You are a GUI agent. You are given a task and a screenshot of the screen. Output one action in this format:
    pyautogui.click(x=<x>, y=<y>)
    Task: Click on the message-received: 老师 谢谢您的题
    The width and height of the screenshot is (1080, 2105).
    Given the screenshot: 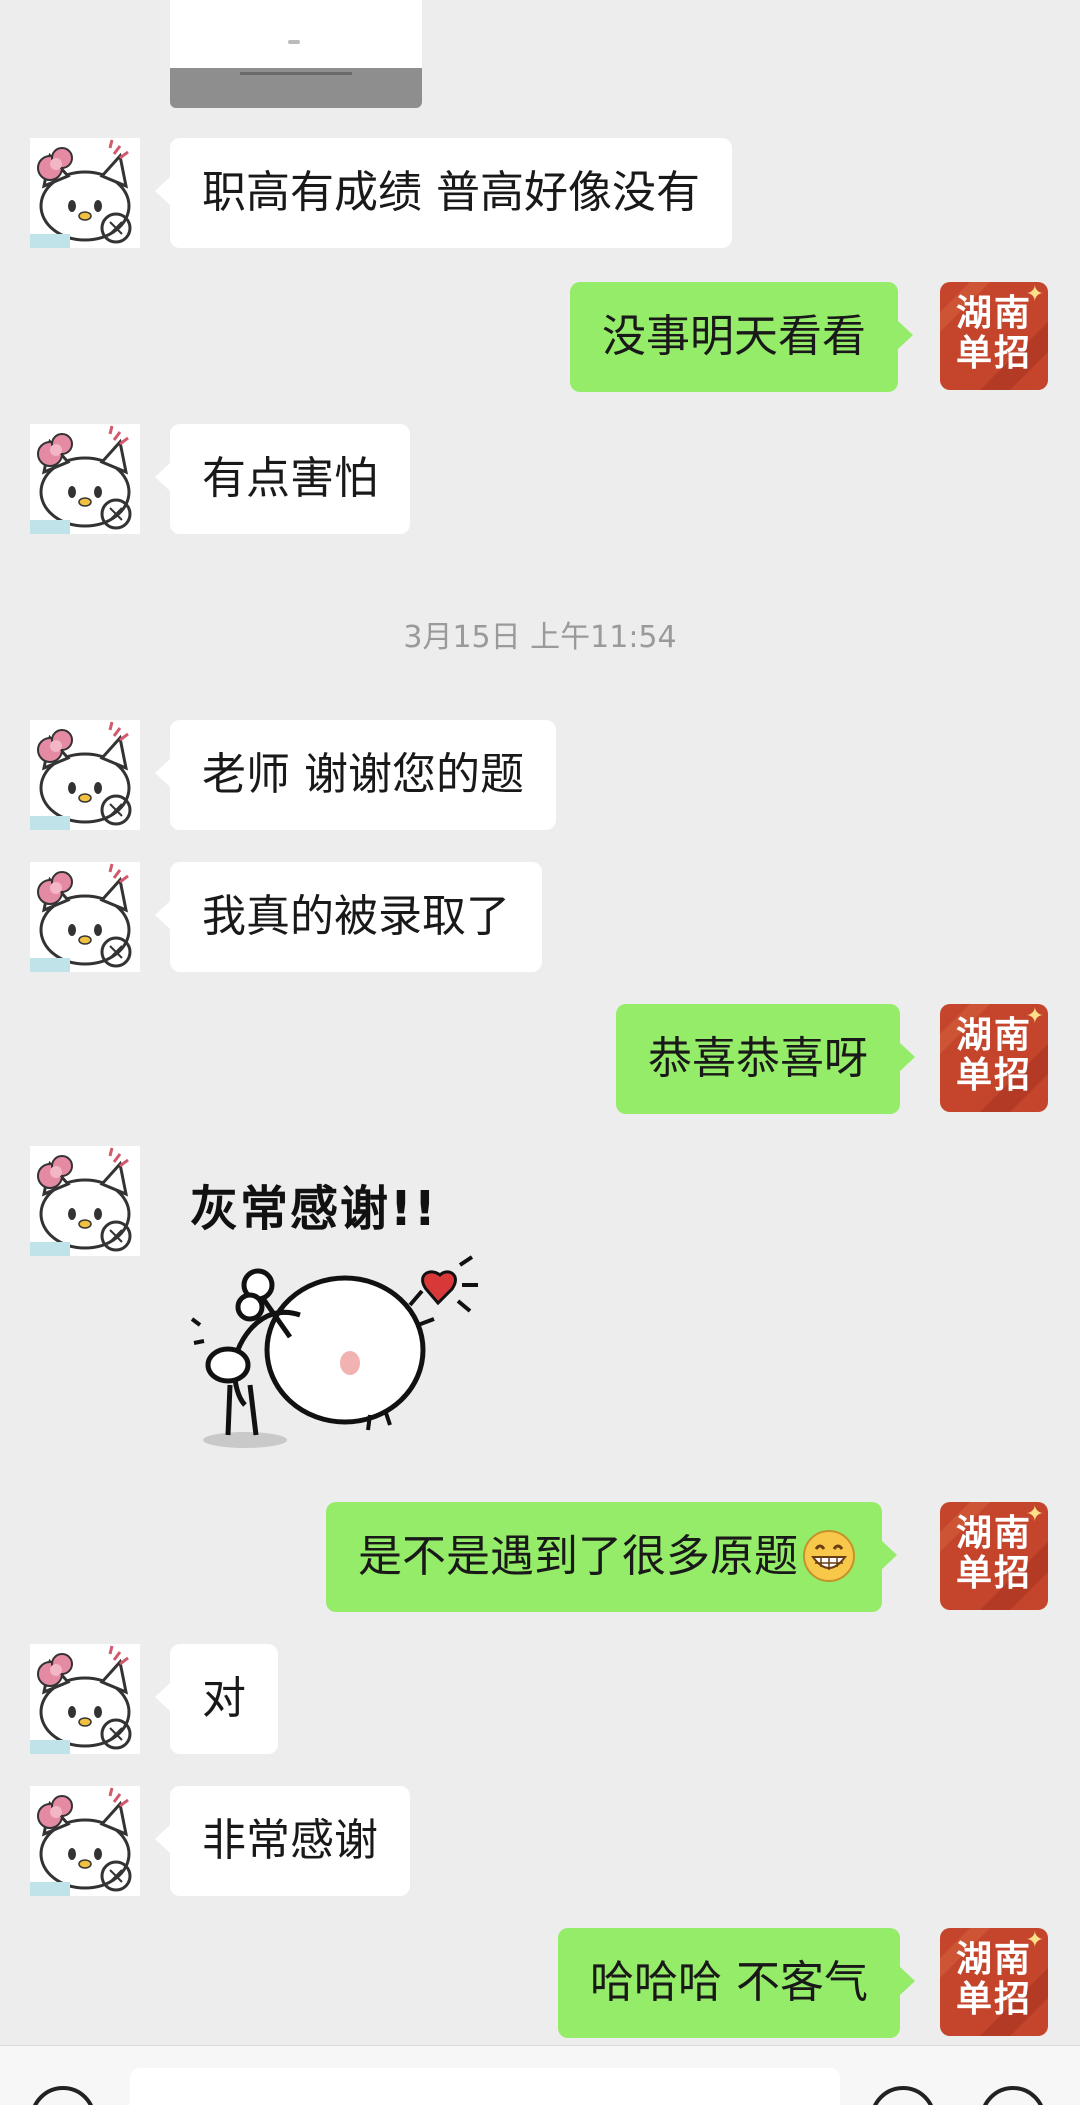 What is the action you would take?
    pyautogui.click(x=355, y=775)
    